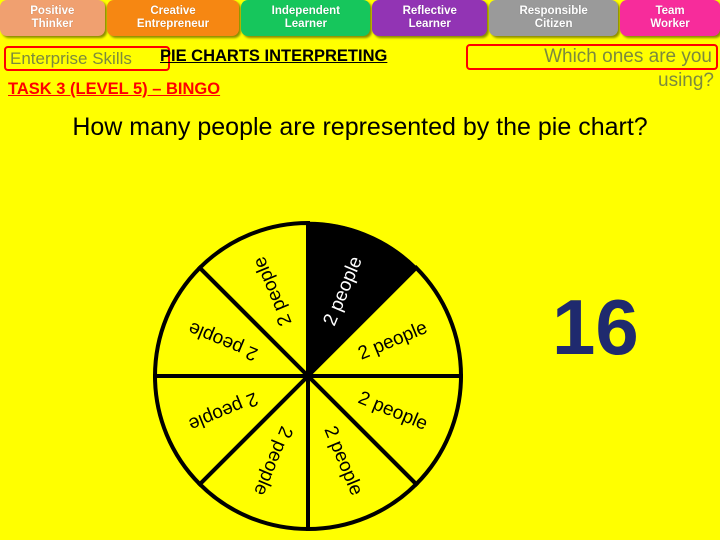 This screenshot has height=540, width=720. I want to click on skill-tab-reflective-learner: Reflective Learner, so click(430, 18).